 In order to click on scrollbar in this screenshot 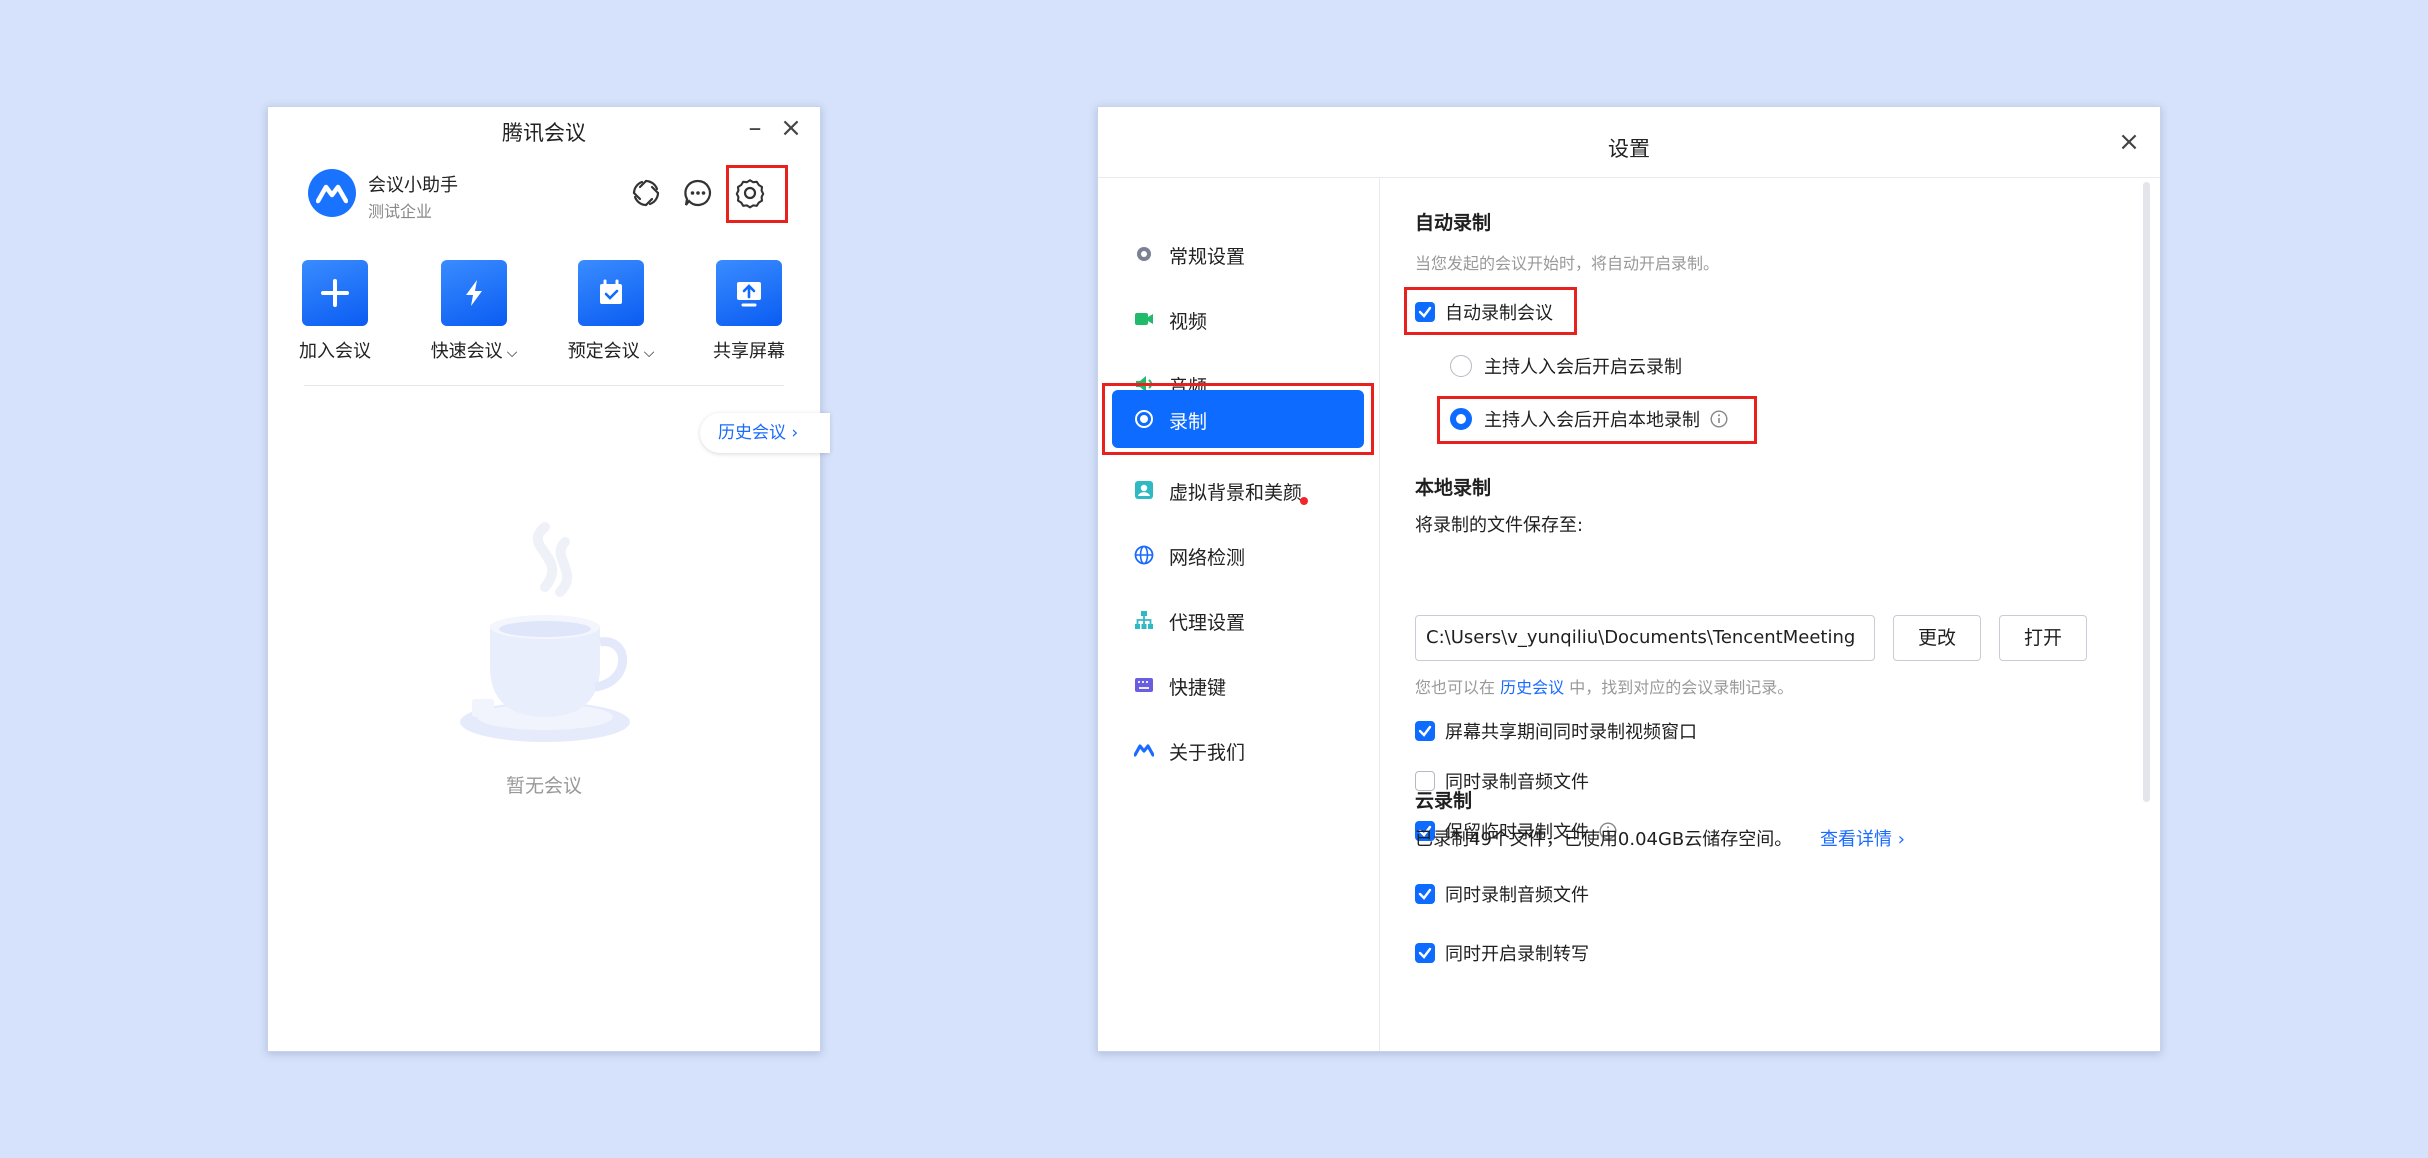, I will do `click(2146, 492)`.